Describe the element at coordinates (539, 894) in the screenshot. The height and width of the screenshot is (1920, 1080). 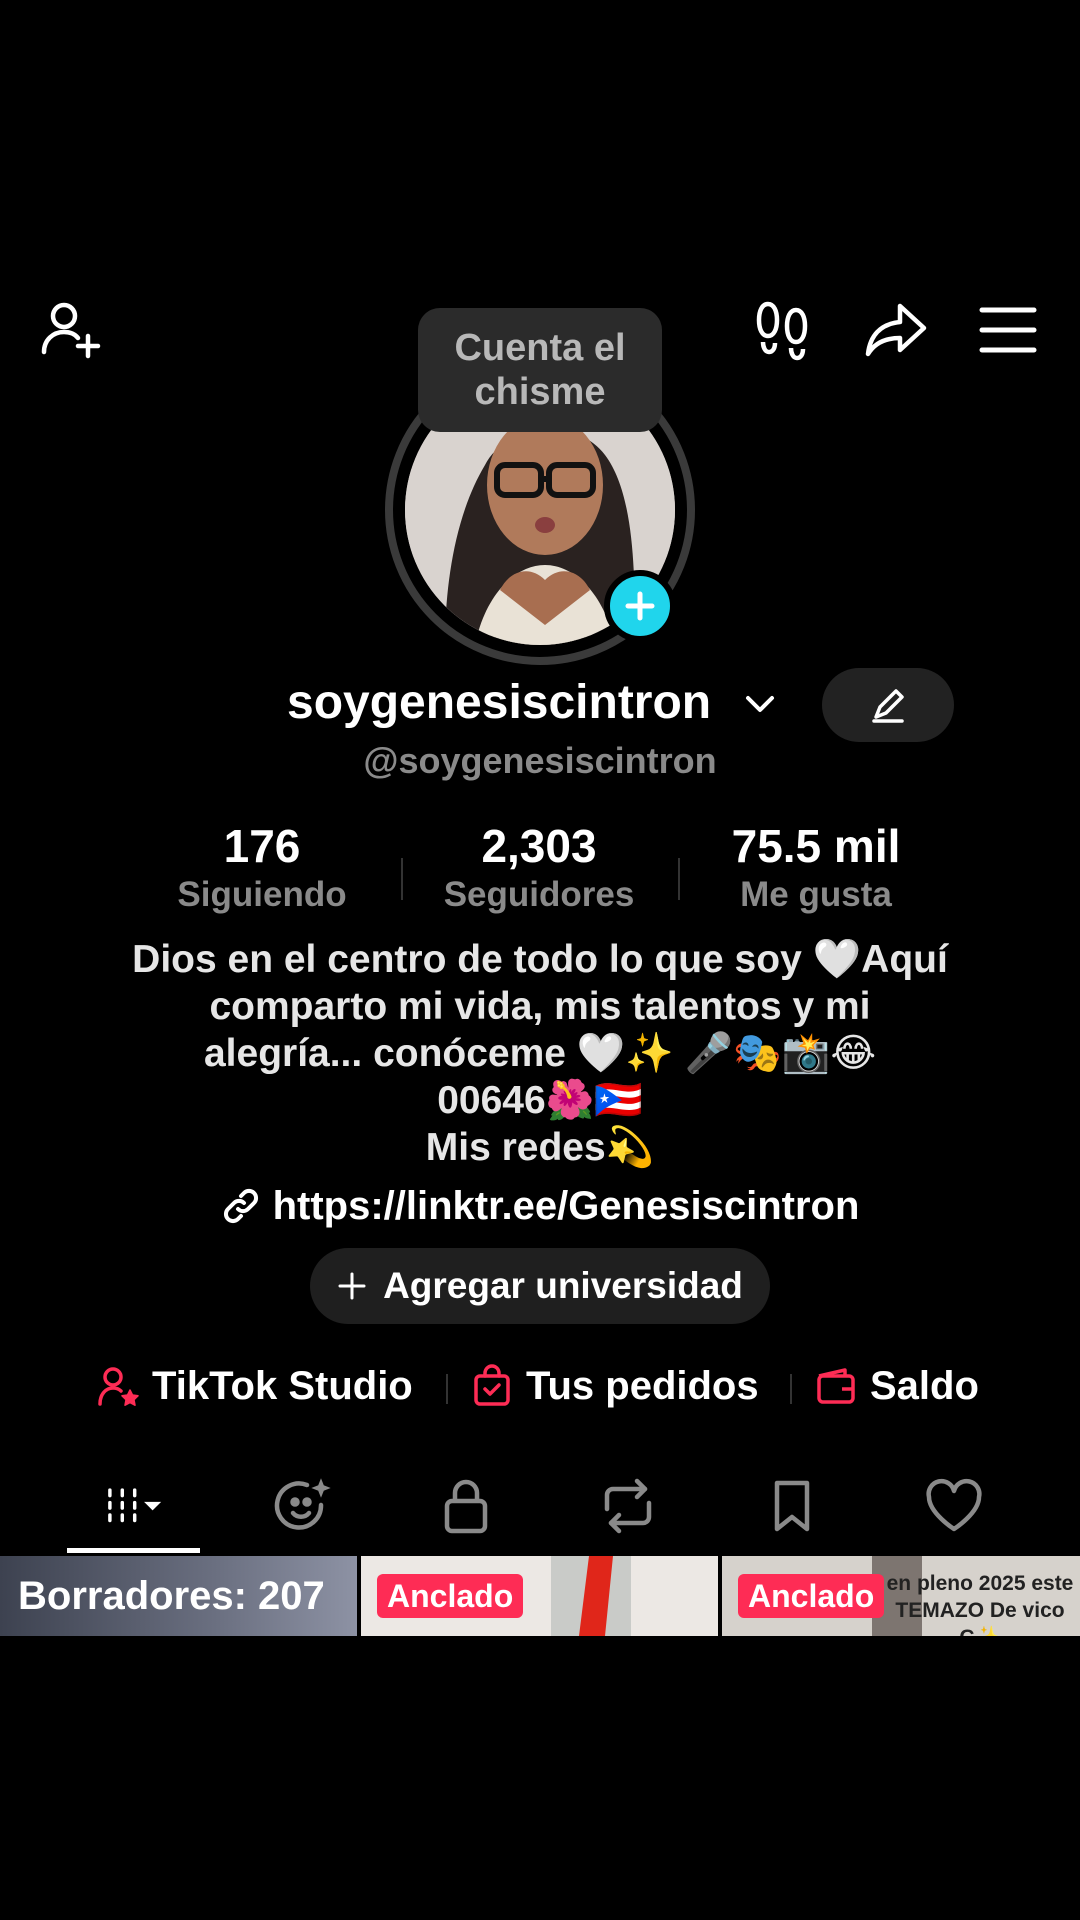
I see `stat-label: Seguidores` at that location.